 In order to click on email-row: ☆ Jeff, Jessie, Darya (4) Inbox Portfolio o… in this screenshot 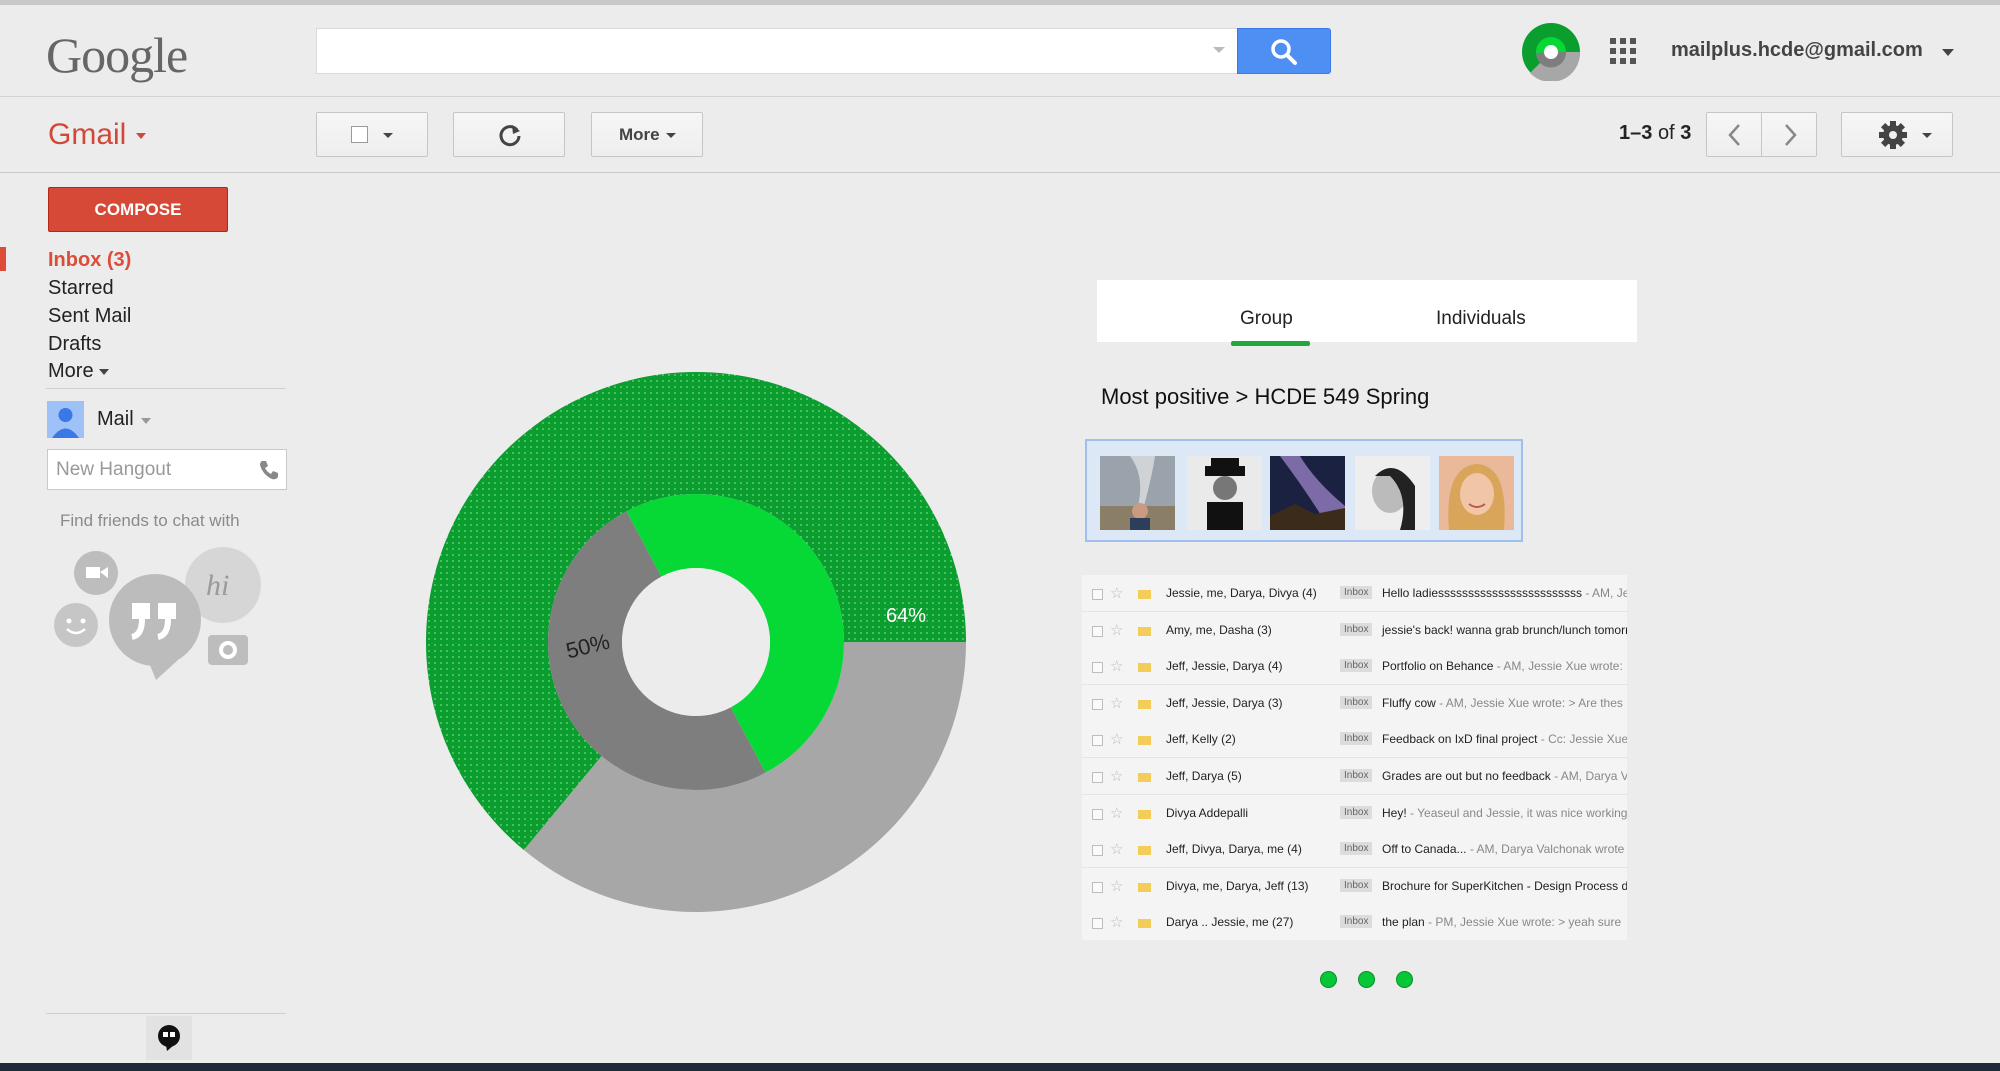, I will do `click(1354, 667)`.